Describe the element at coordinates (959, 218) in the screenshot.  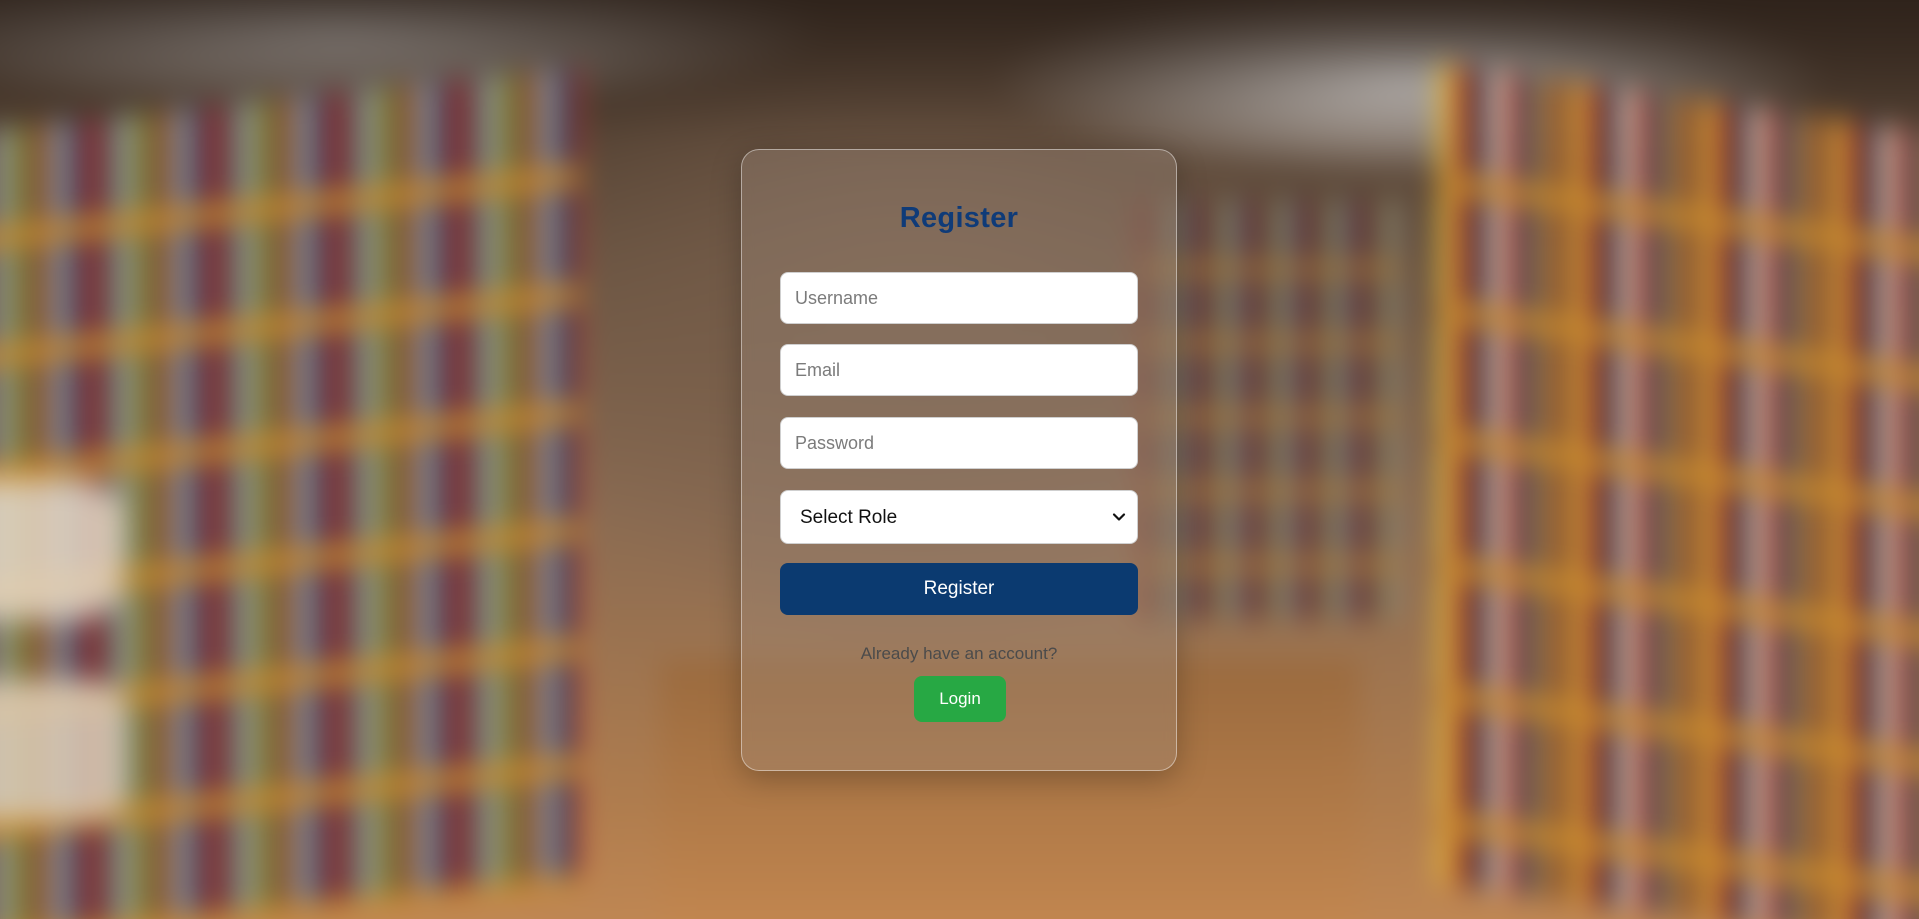
I see `register-title: Register` at that location.